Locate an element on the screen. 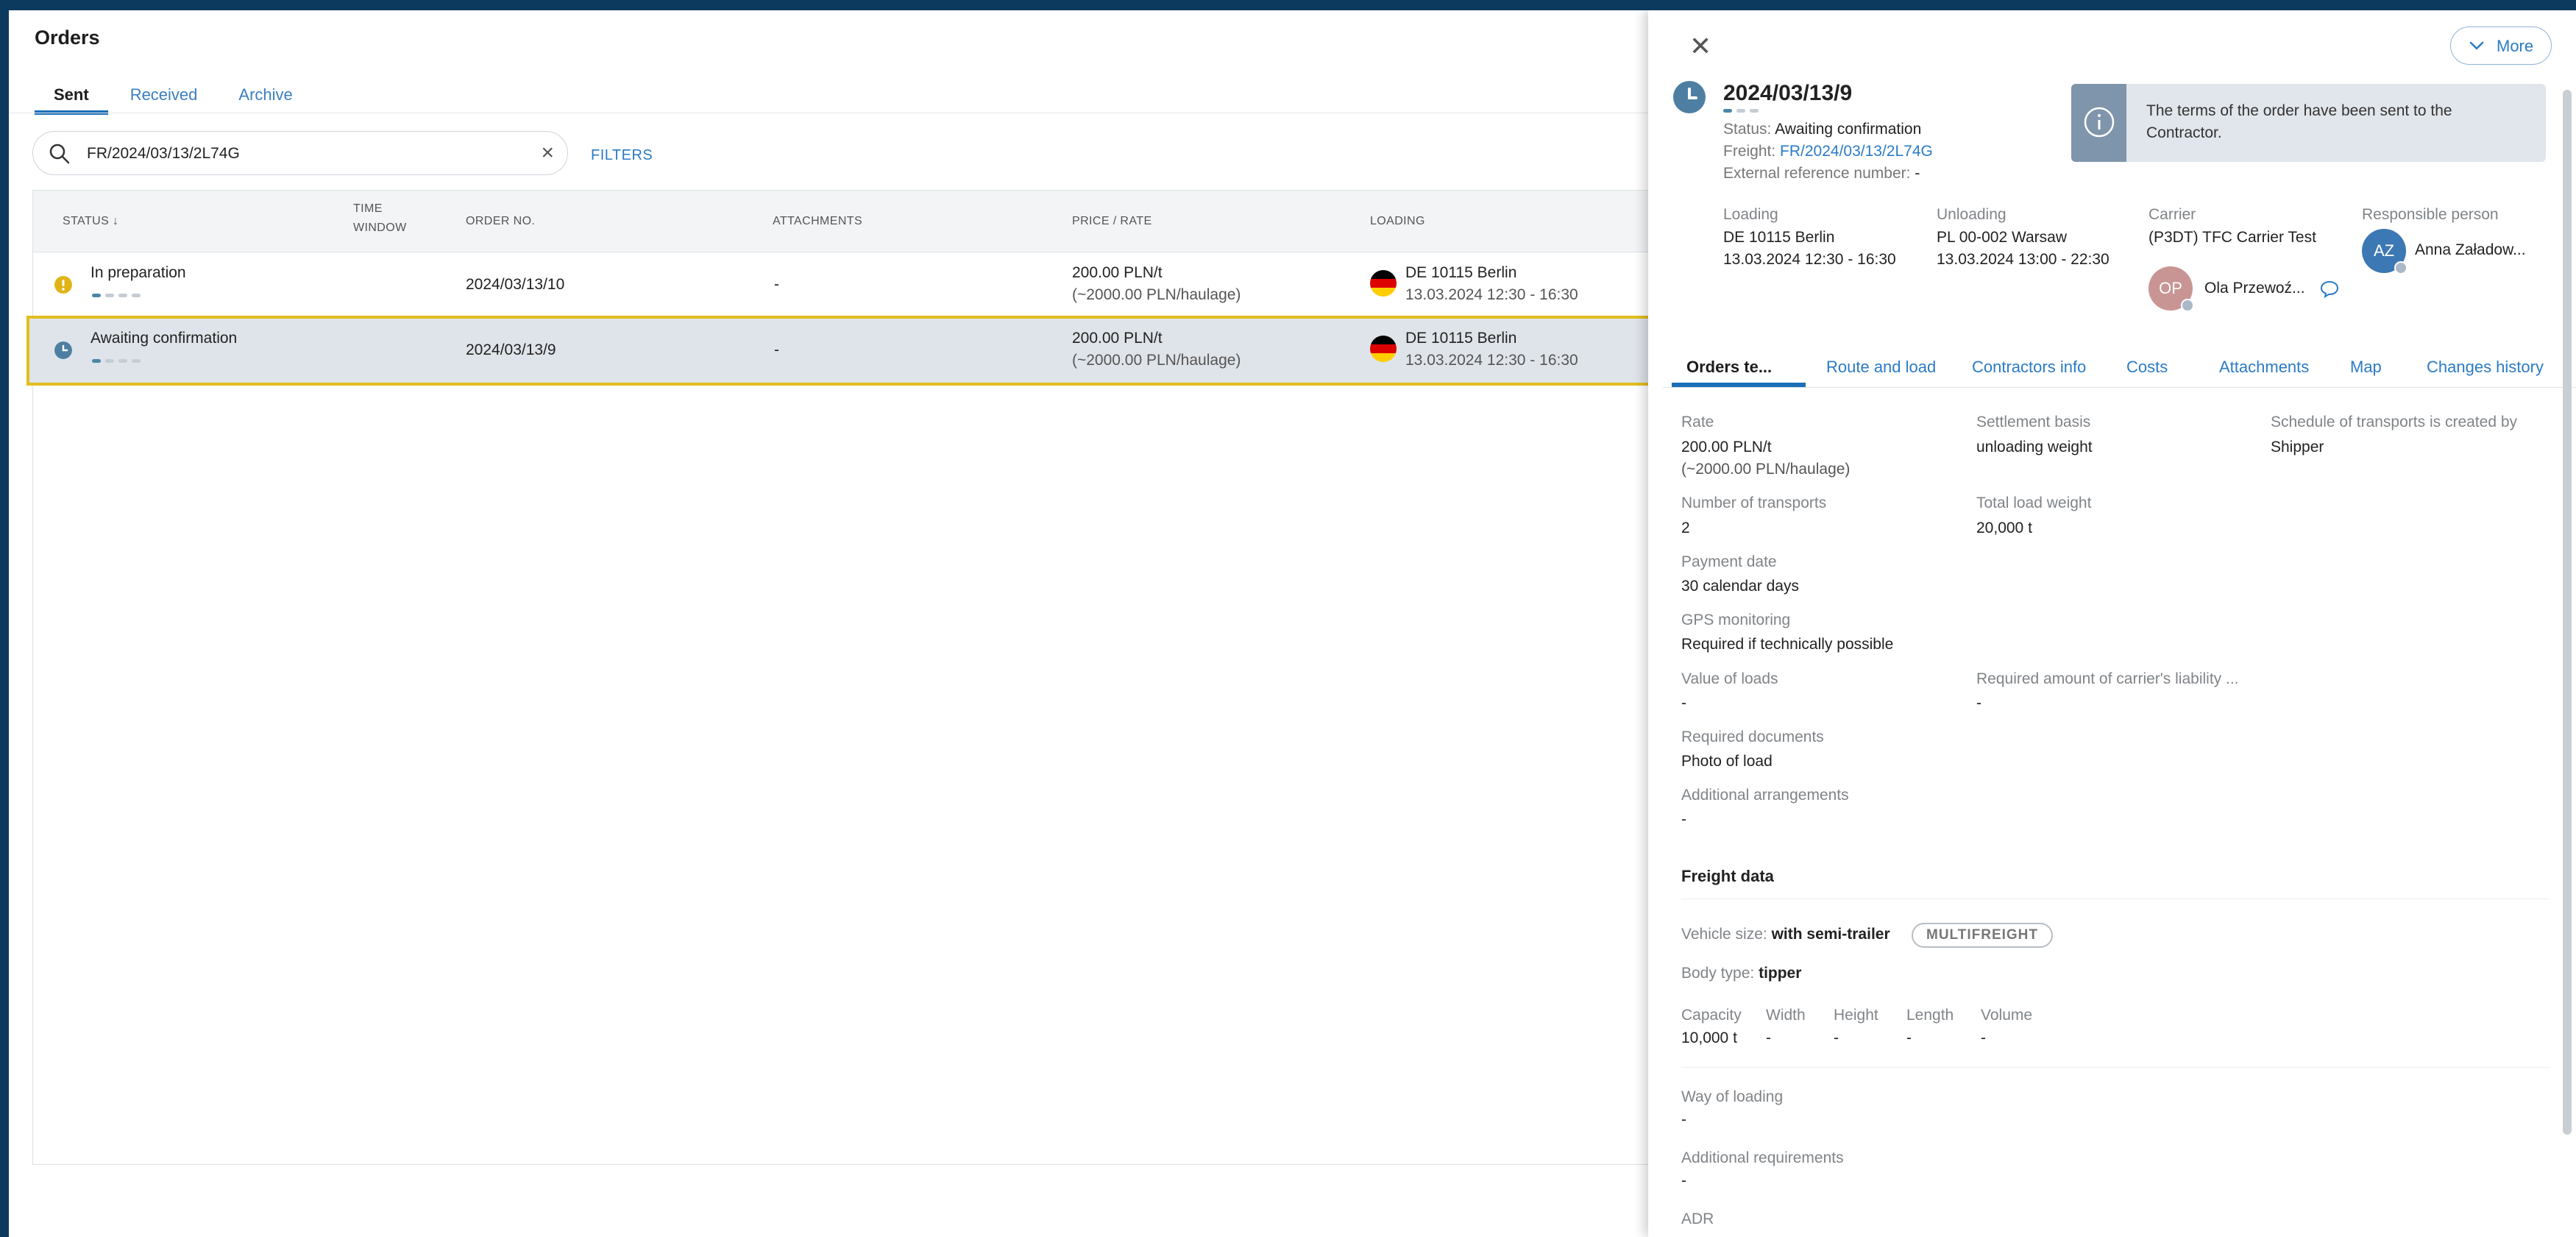 The image size is (2576, 1237). tab-costs: Costs is located at coordinates (2147, 368).